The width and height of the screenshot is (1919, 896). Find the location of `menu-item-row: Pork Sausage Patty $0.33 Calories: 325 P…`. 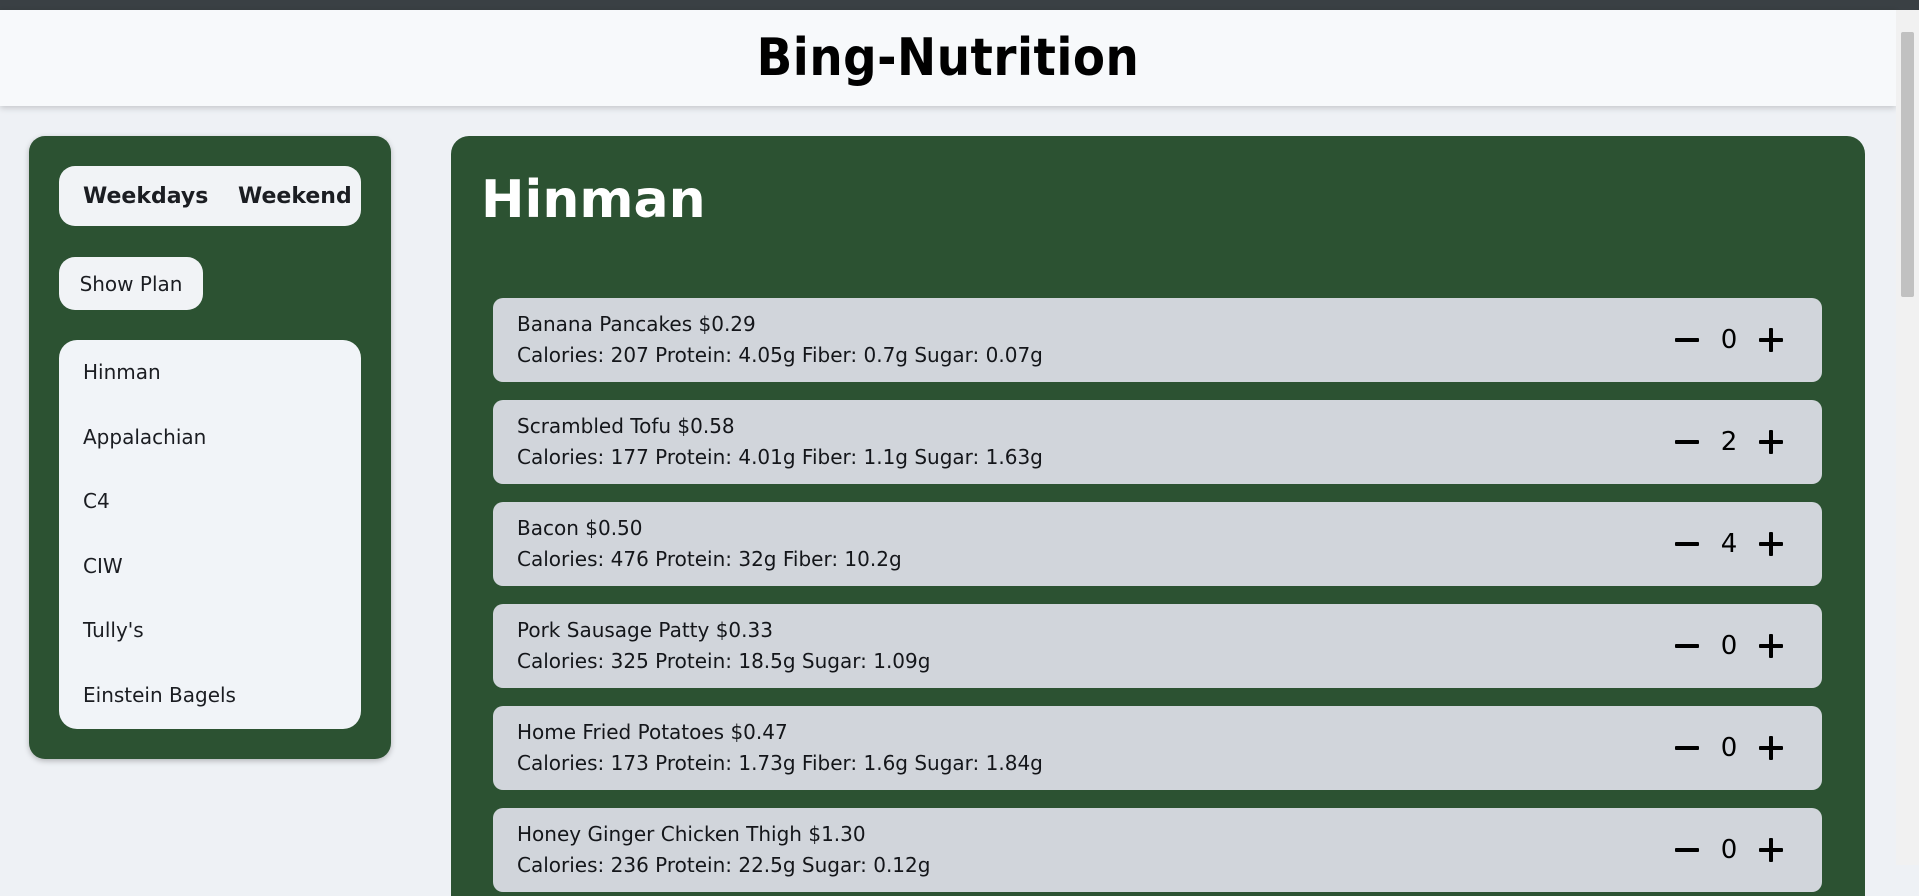

menu-item-row: Pork Sausage Patty $0.33 Calories: 325 P… is located at coordinates (1157, 646).